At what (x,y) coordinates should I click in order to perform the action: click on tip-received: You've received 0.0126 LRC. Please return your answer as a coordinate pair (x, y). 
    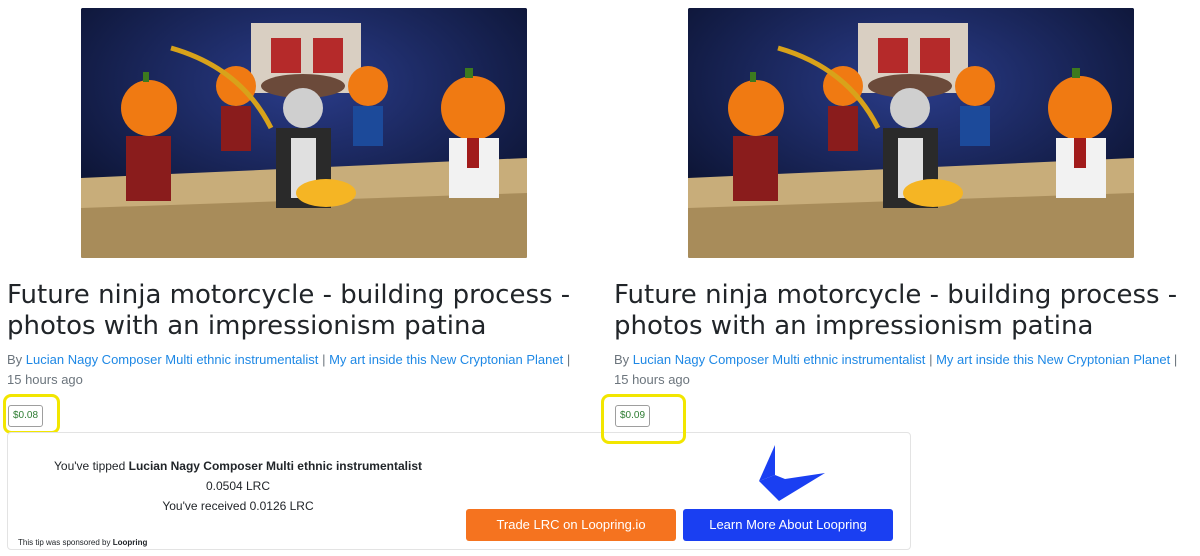
    Looking at the image, I should click on (238, 506).